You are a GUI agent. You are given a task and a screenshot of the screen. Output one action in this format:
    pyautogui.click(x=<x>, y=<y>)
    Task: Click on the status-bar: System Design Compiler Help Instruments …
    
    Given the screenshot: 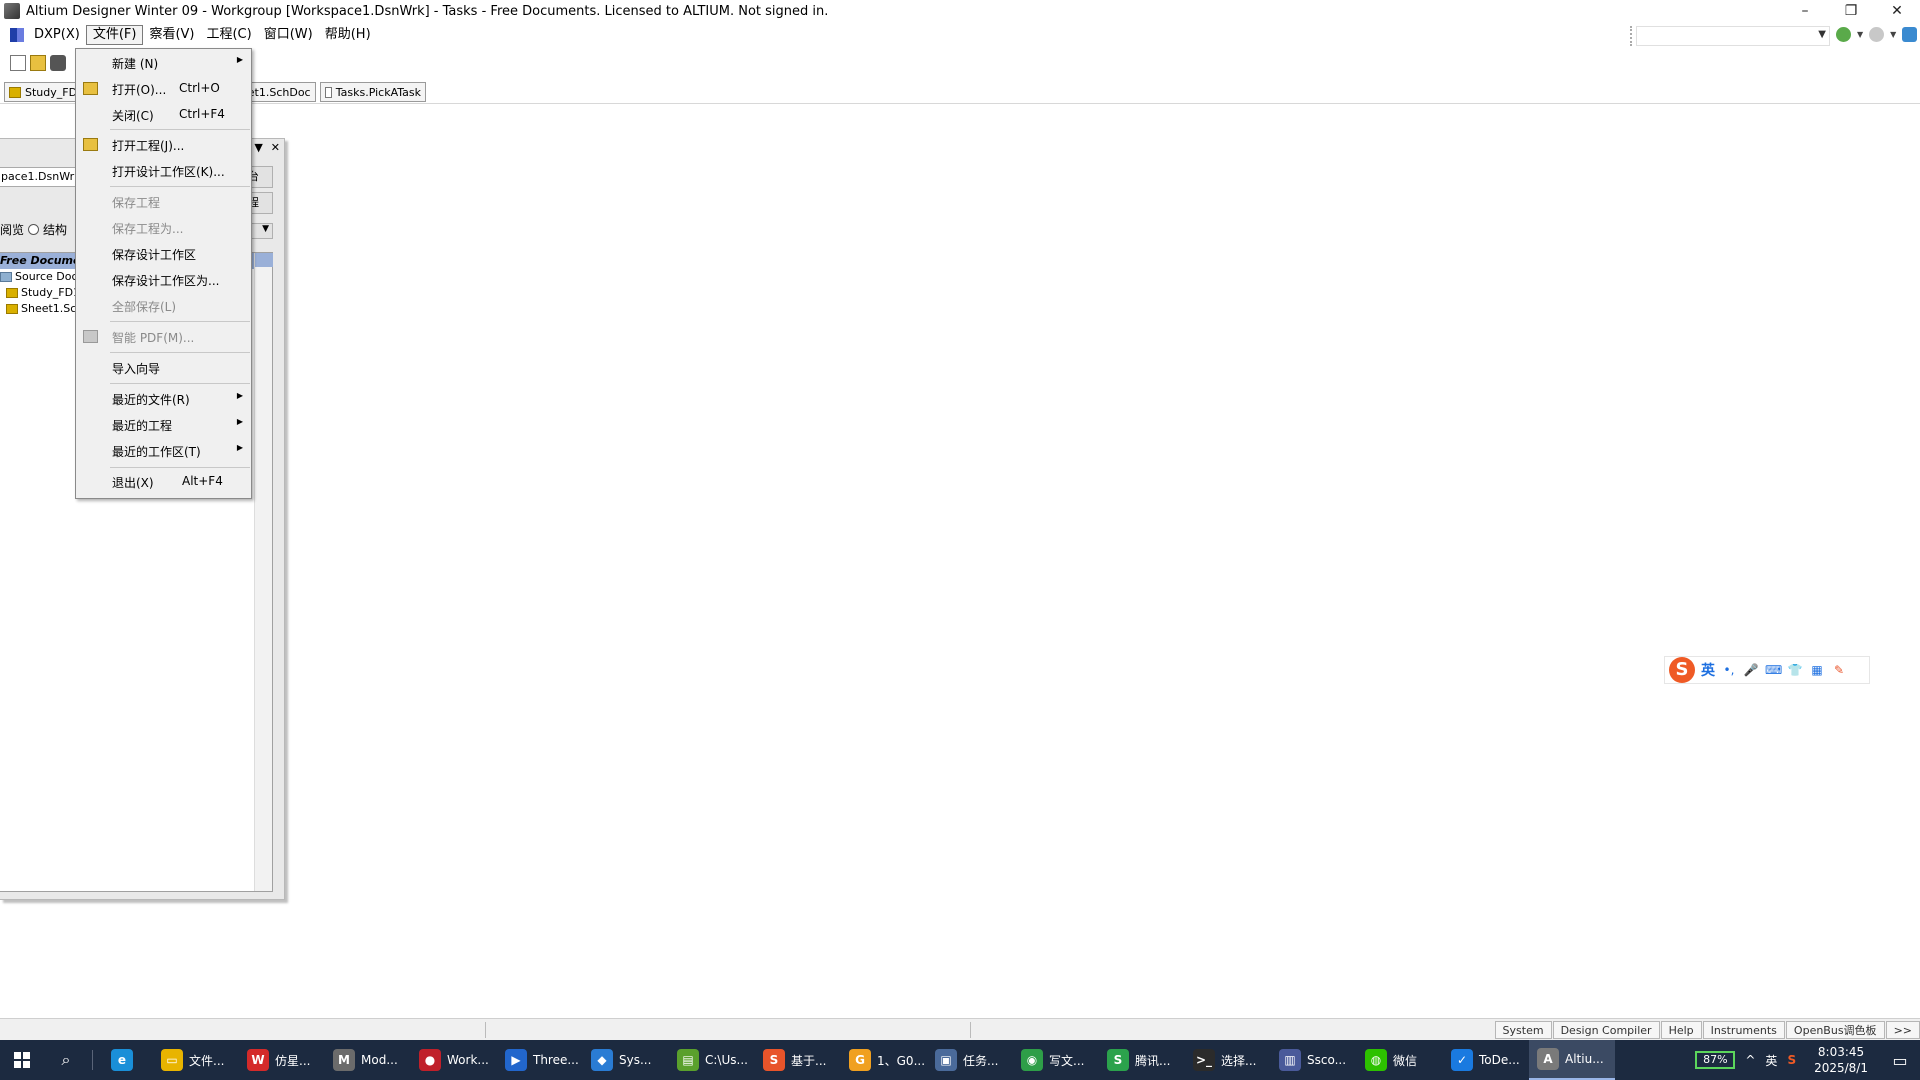 What is the action you would take?
    pyautogui.click(x=960, y=1029)
    